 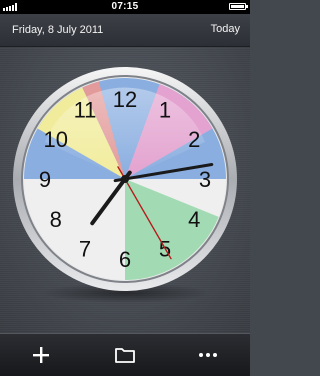 What do you see at coordinates (125, 99) in the screenshot?
I see `clock-number: 12` at bounding box center [125, 99].